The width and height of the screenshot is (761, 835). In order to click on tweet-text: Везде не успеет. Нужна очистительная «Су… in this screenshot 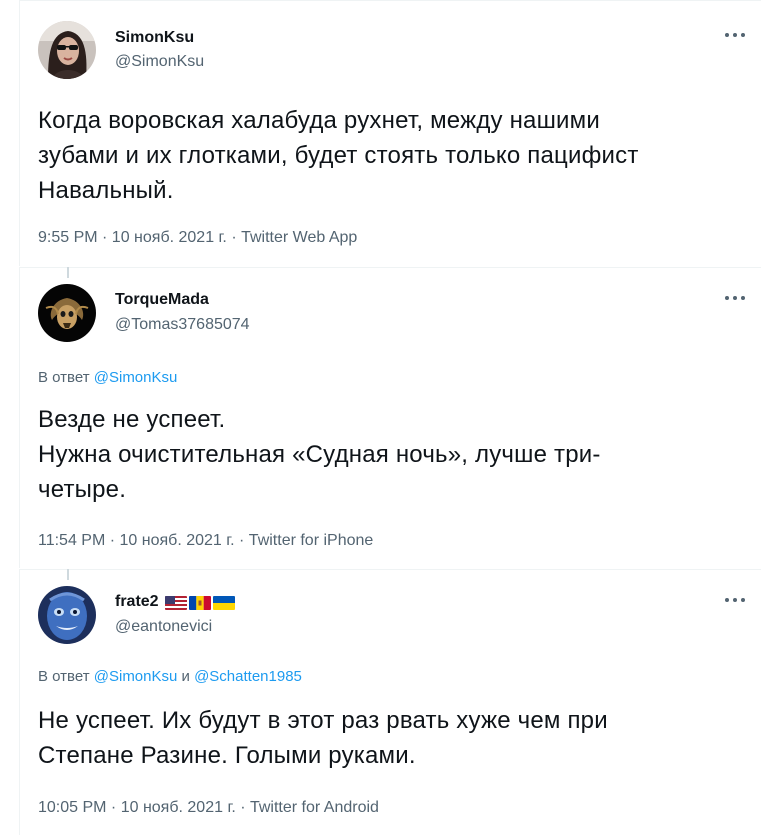, I will do `click(319, 454)`.